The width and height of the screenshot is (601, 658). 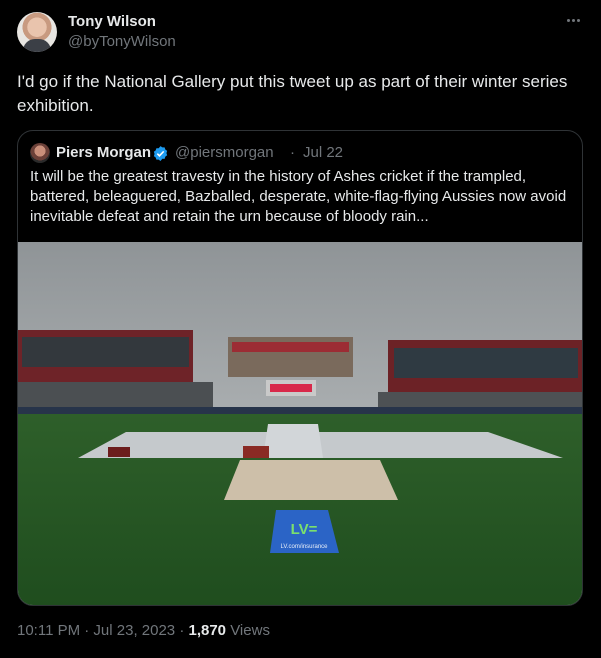 I want to click on sponsor-url-text: LV.com/insurance, so click(x=304, y=547).